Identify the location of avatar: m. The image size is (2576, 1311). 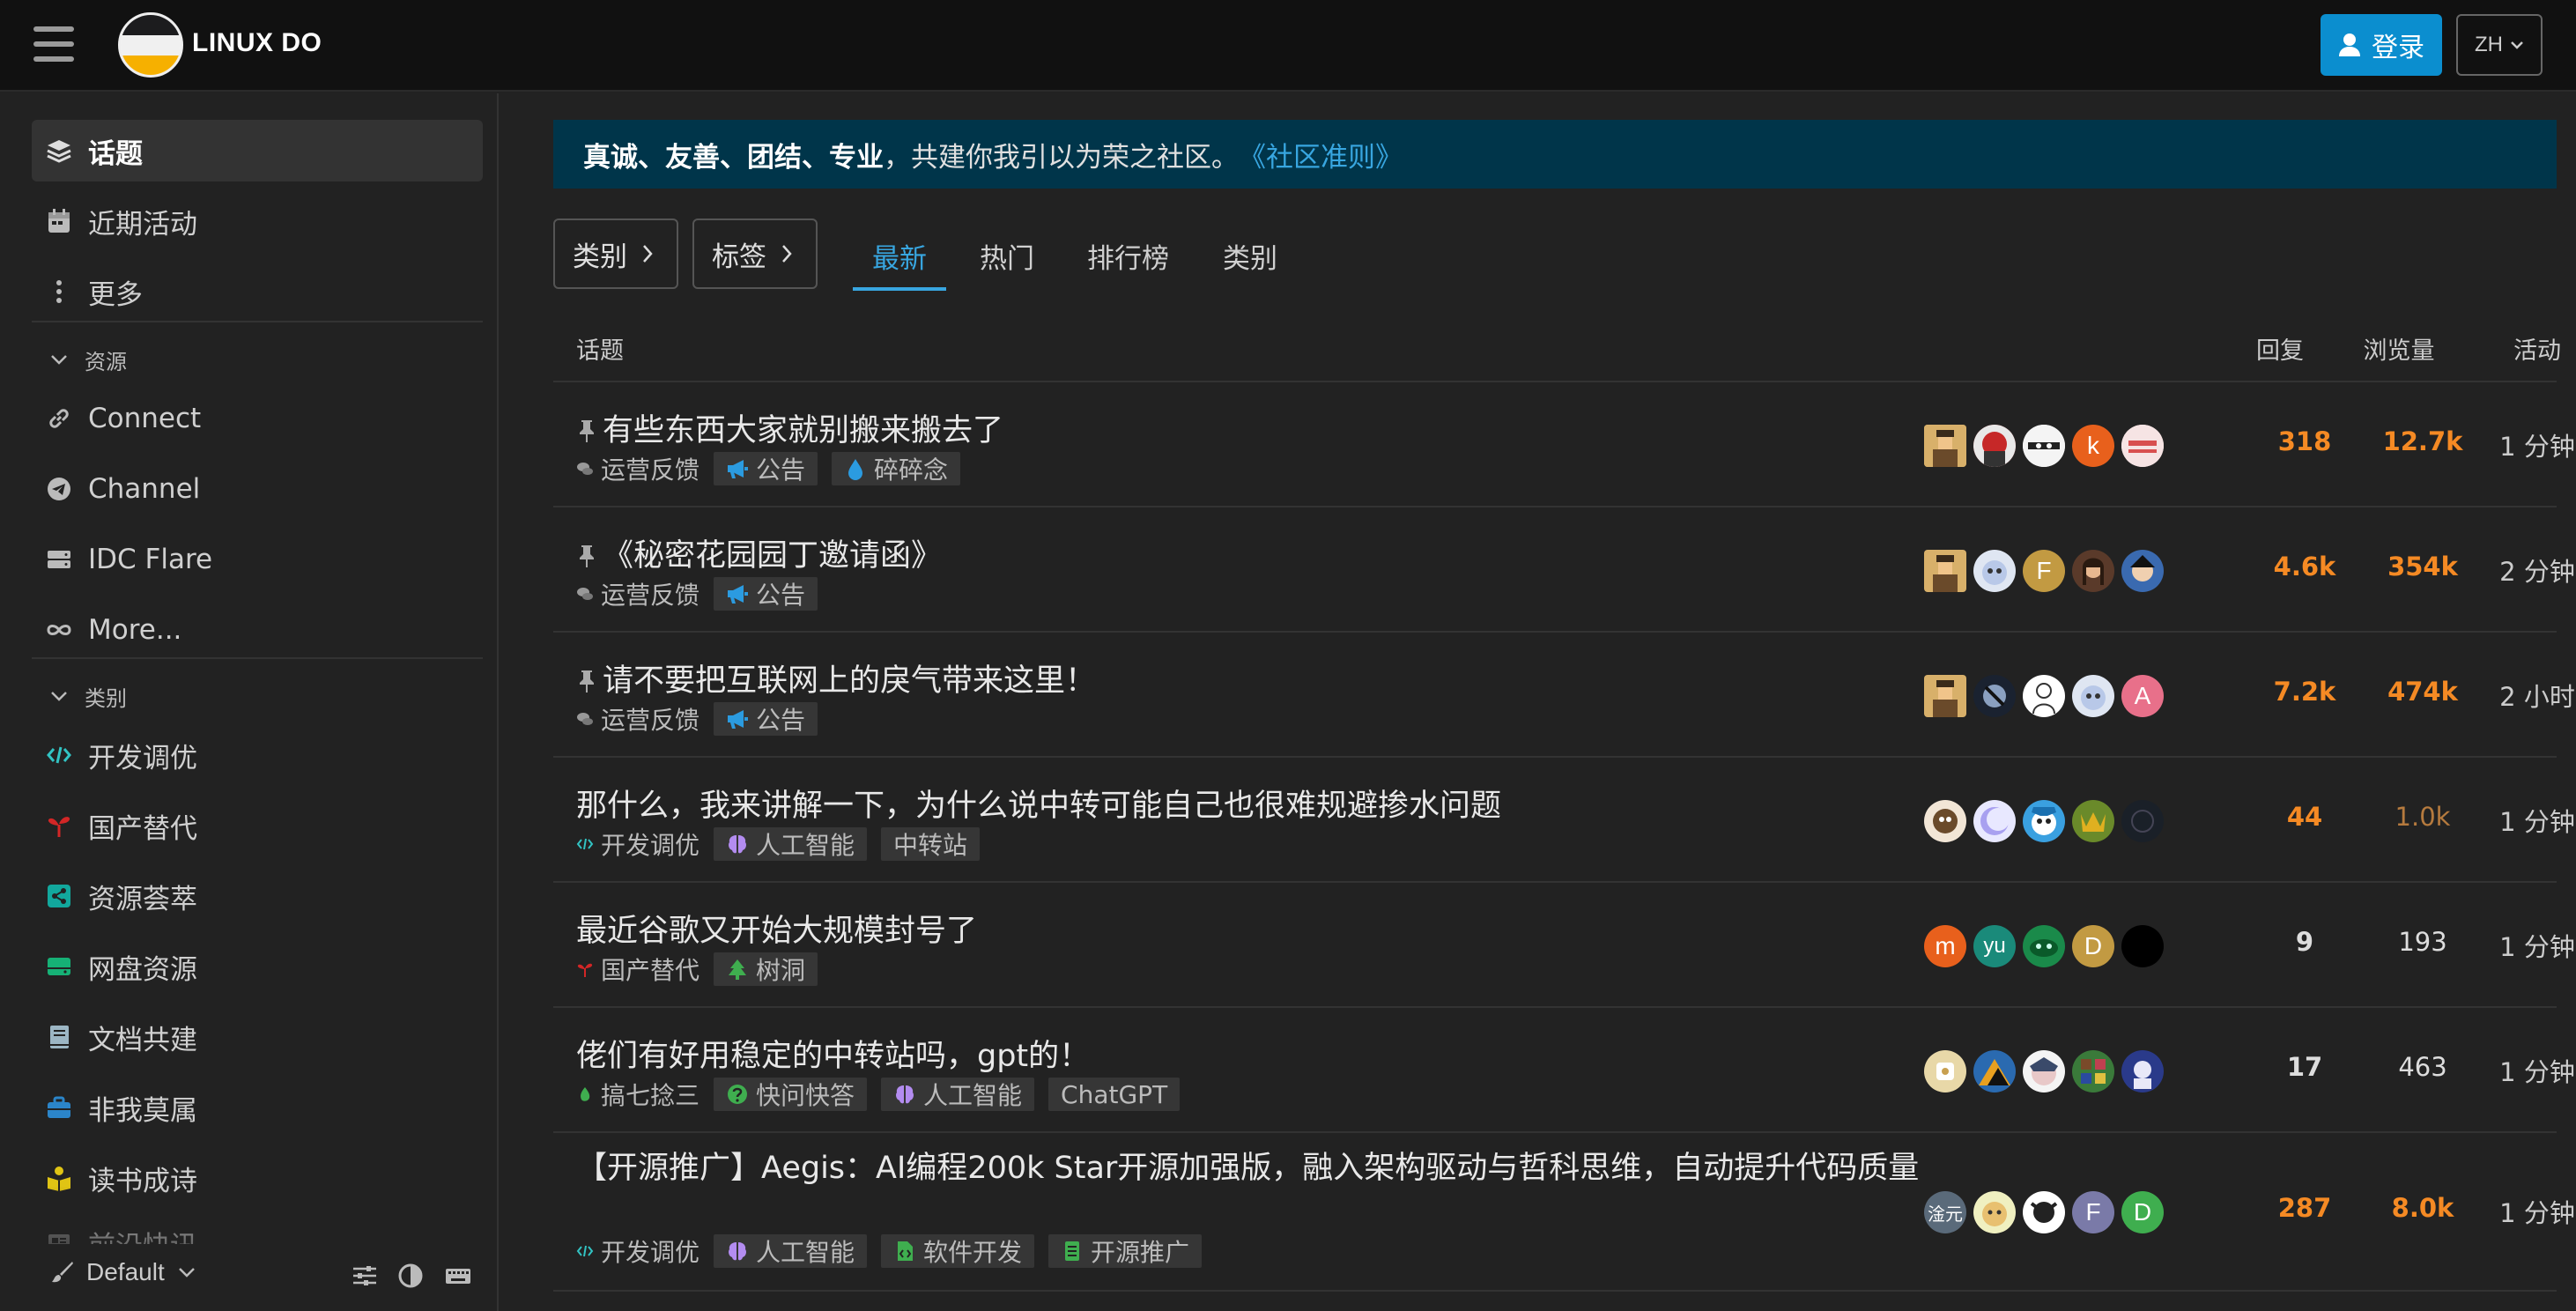
(1945, 946).